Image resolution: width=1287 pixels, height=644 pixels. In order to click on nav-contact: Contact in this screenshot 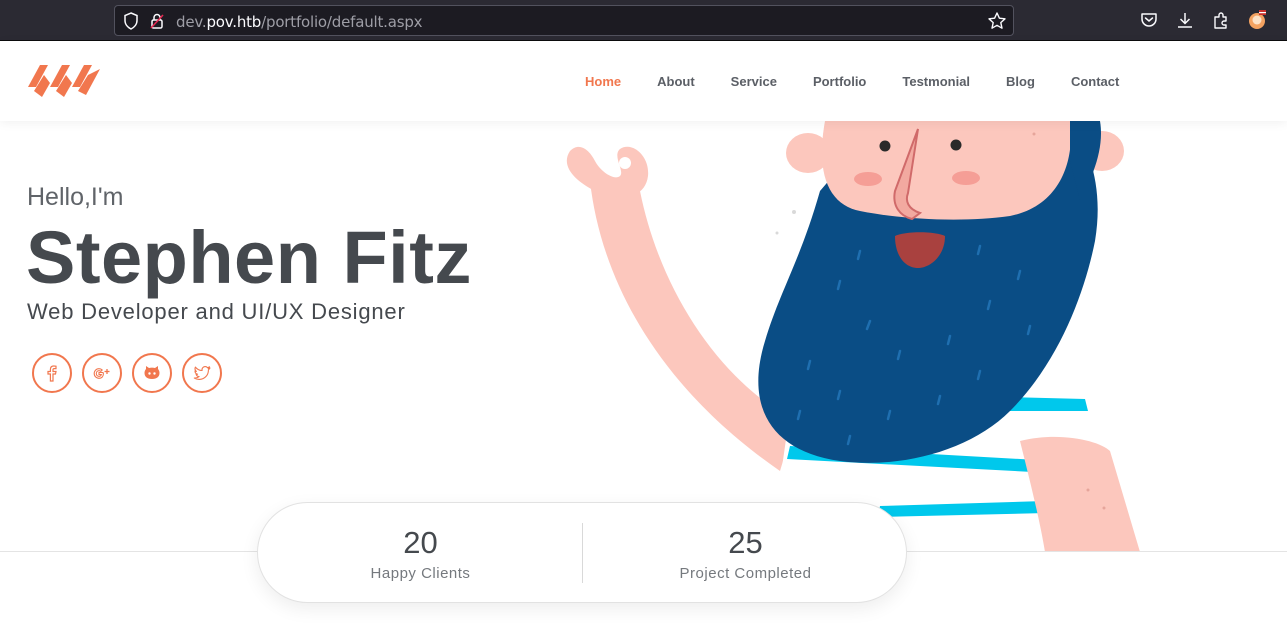, I will do `click(1095, 81)`.